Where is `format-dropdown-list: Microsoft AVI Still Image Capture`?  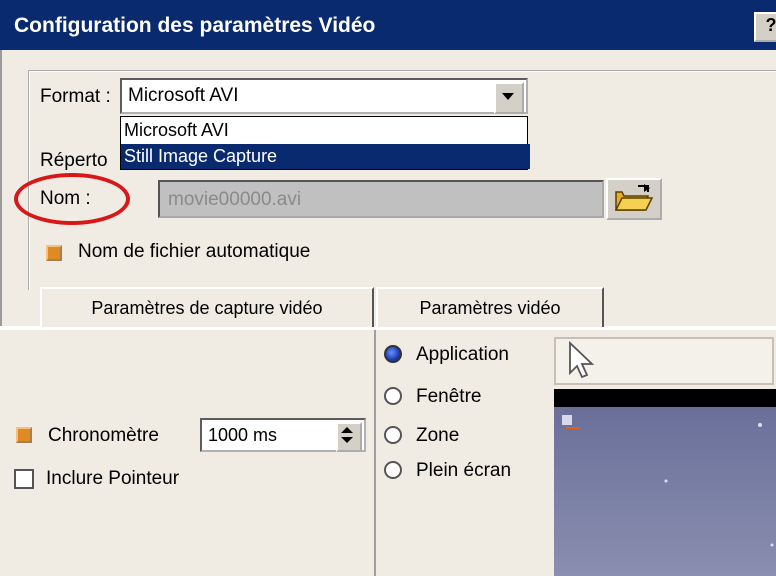 format-dropdown-list: Microsoft AVI Still Image Capture is located at coordinates (325, 143).